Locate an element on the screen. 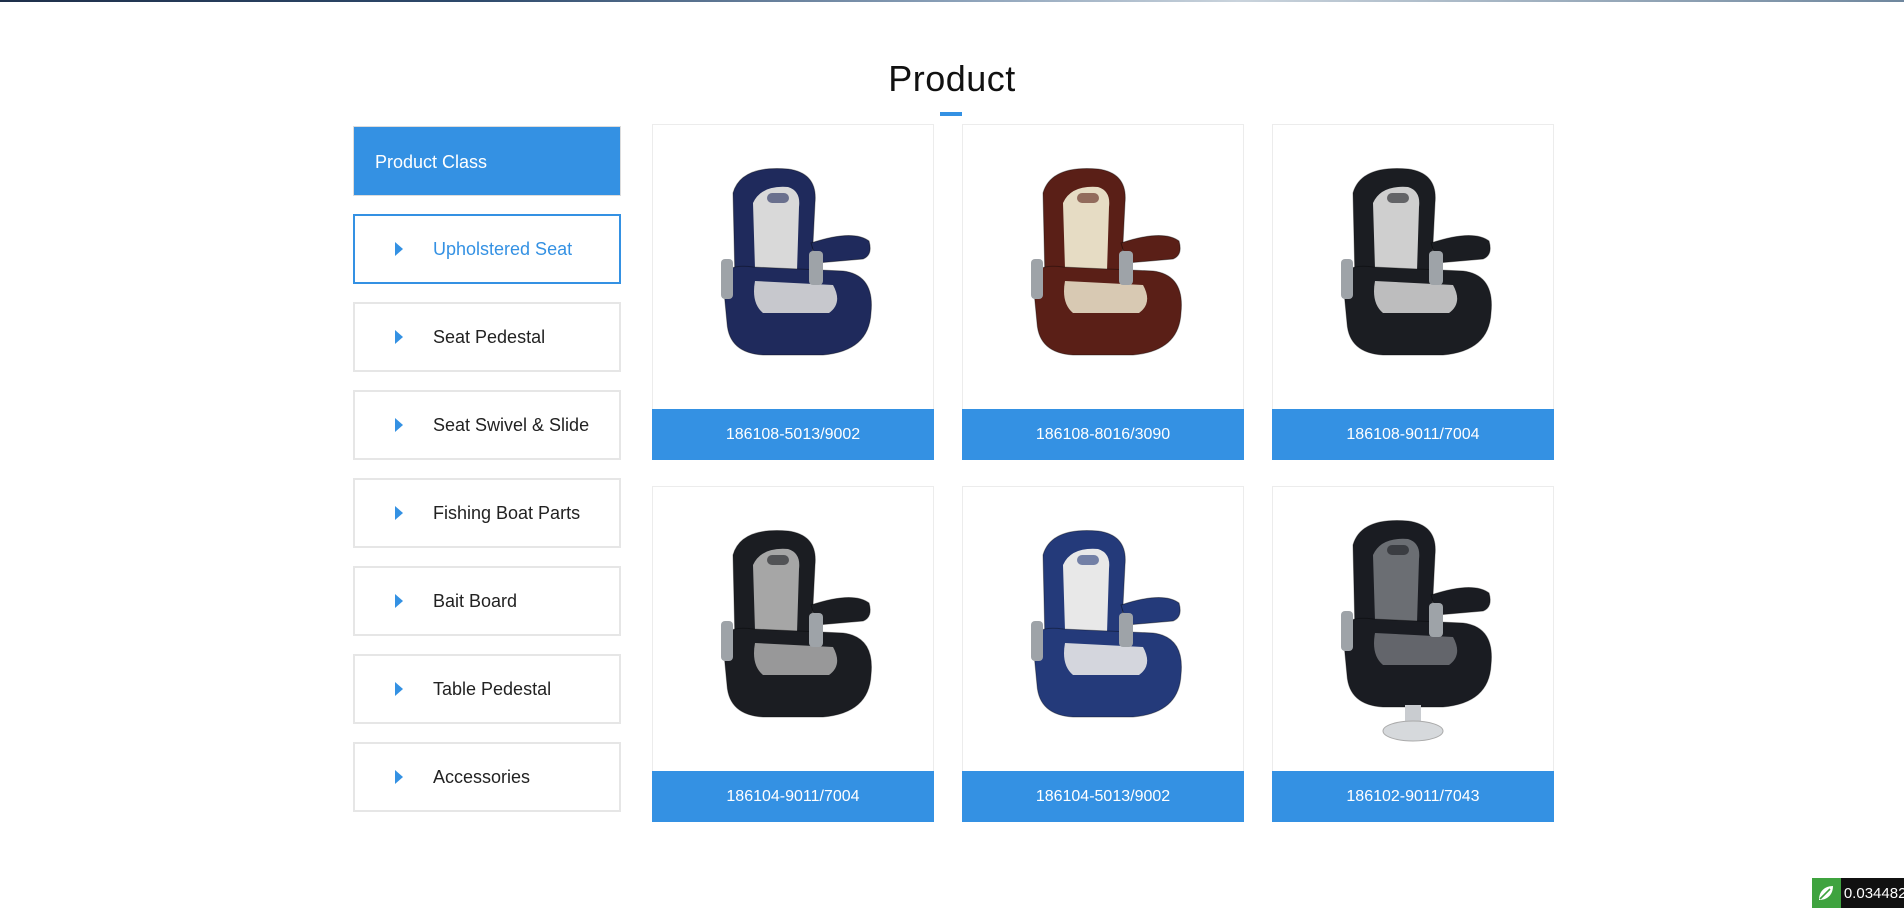 Image resolution: width=1904 pixels, height=908 pixels. sidebar-item-label: Seat Swivel & Slide is located at coordinates (511, 424).